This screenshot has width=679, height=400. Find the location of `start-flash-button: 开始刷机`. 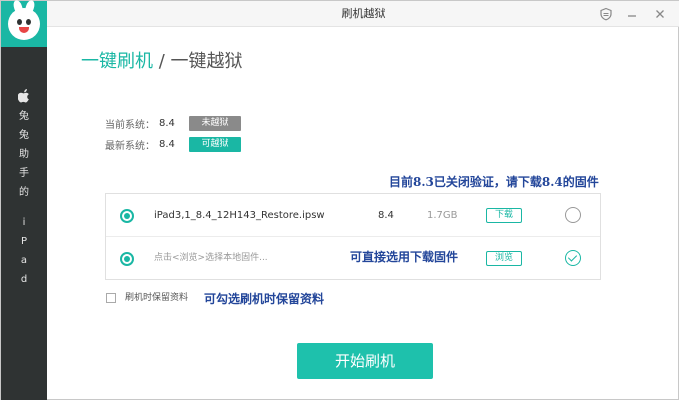

start-flash-button: 开始刷机 is located at coordinates (365, 361).